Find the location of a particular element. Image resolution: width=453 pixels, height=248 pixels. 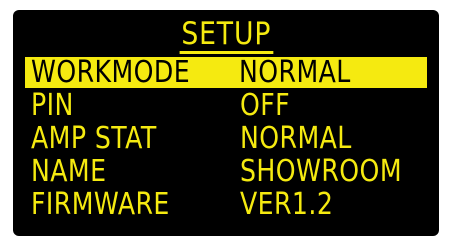

menu-row-workmode: WORKMODE NORMAL is located at coordinates (226, 72).